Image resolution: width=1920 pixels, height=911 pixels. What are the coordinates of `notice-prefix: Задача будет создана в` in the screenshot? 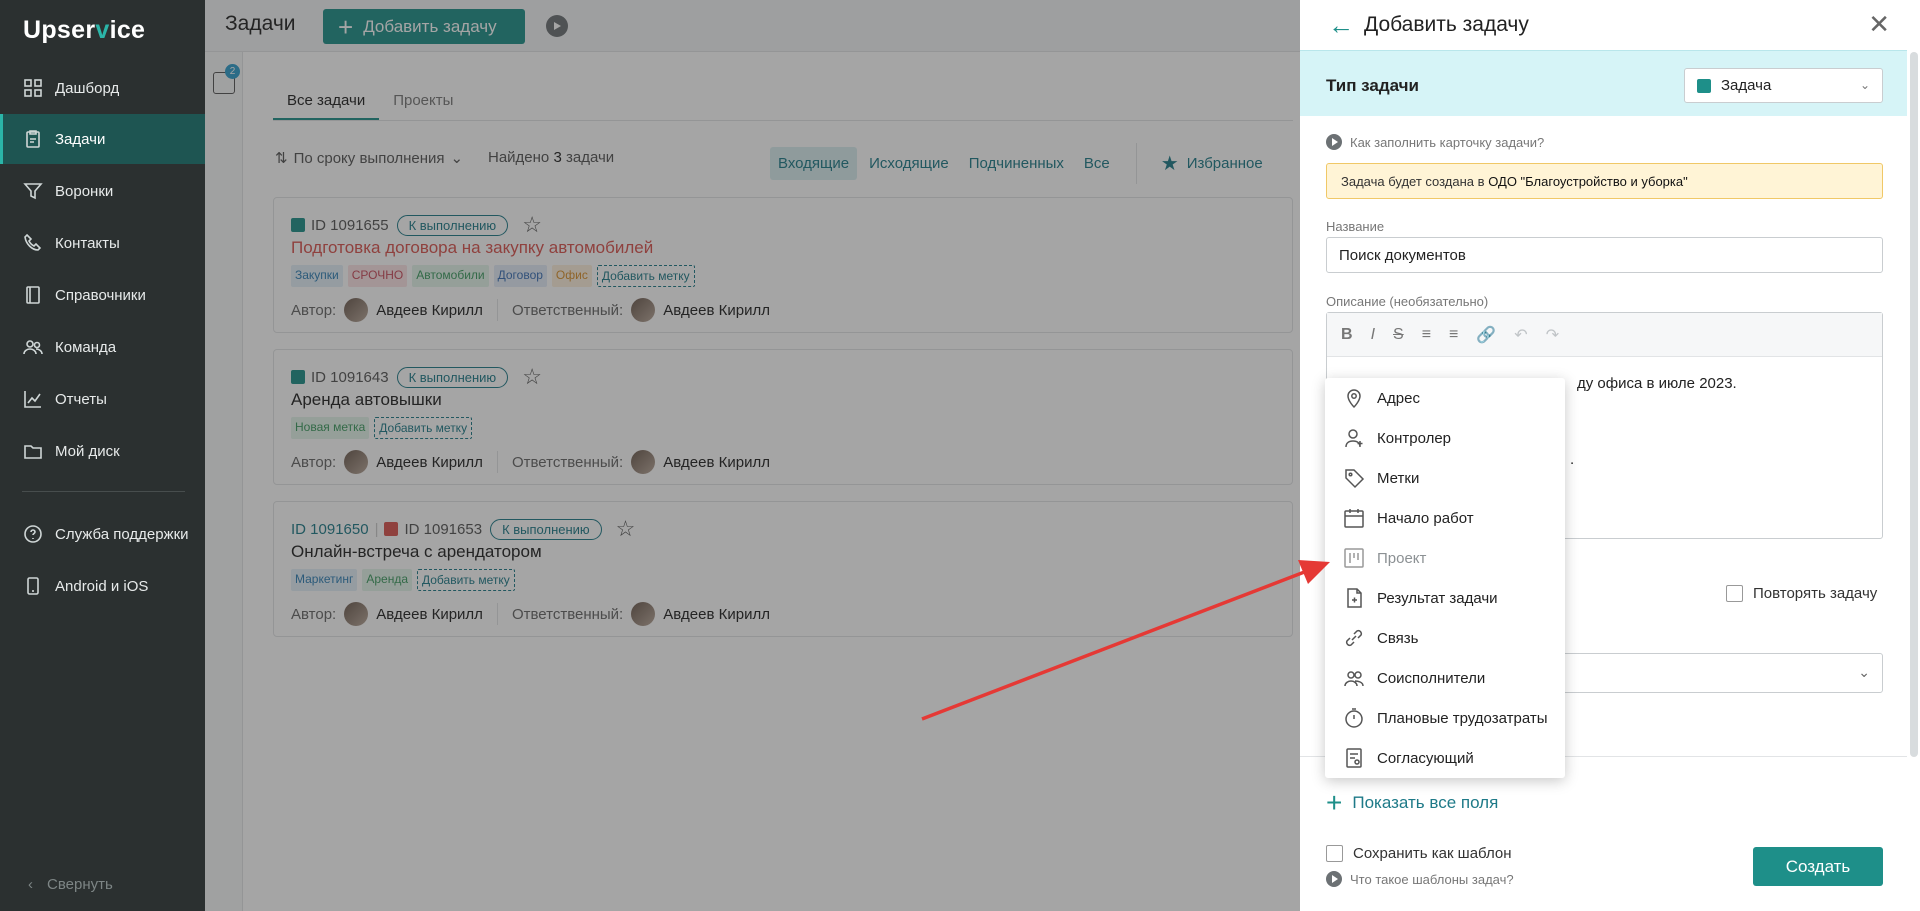 It's located at (1413, 181).